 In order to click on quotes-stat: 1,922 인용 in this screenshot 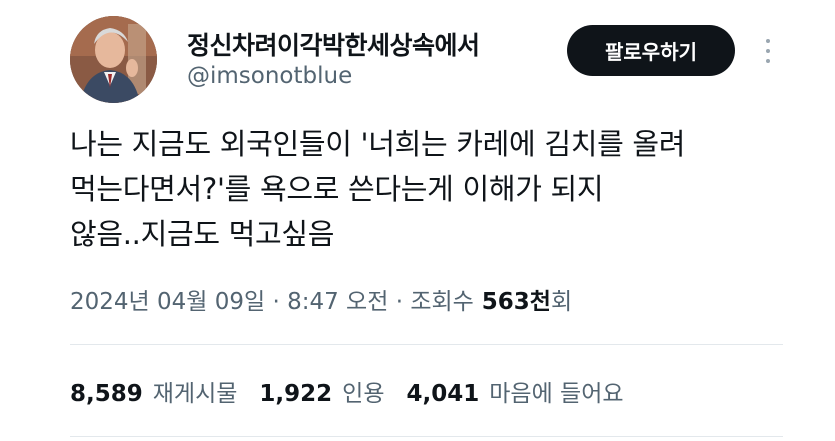, I will do `click(321, 391)`.